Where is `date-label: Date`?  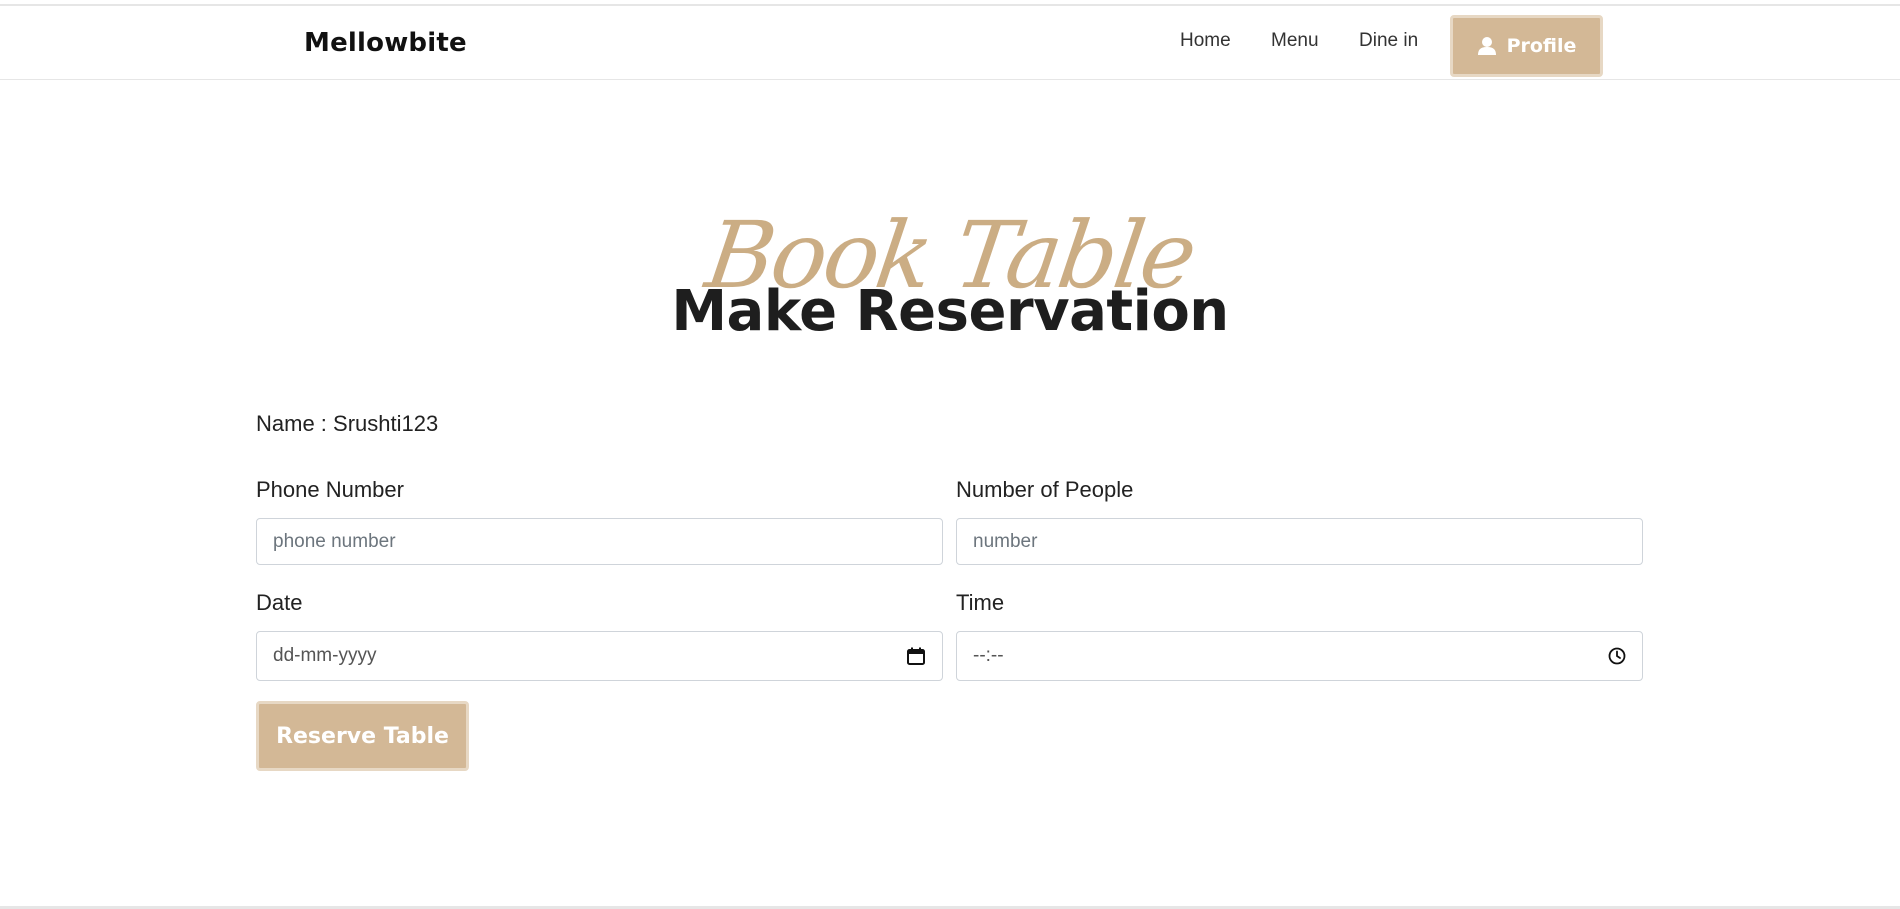 date-label: Date is located at coordinates (279, 602).